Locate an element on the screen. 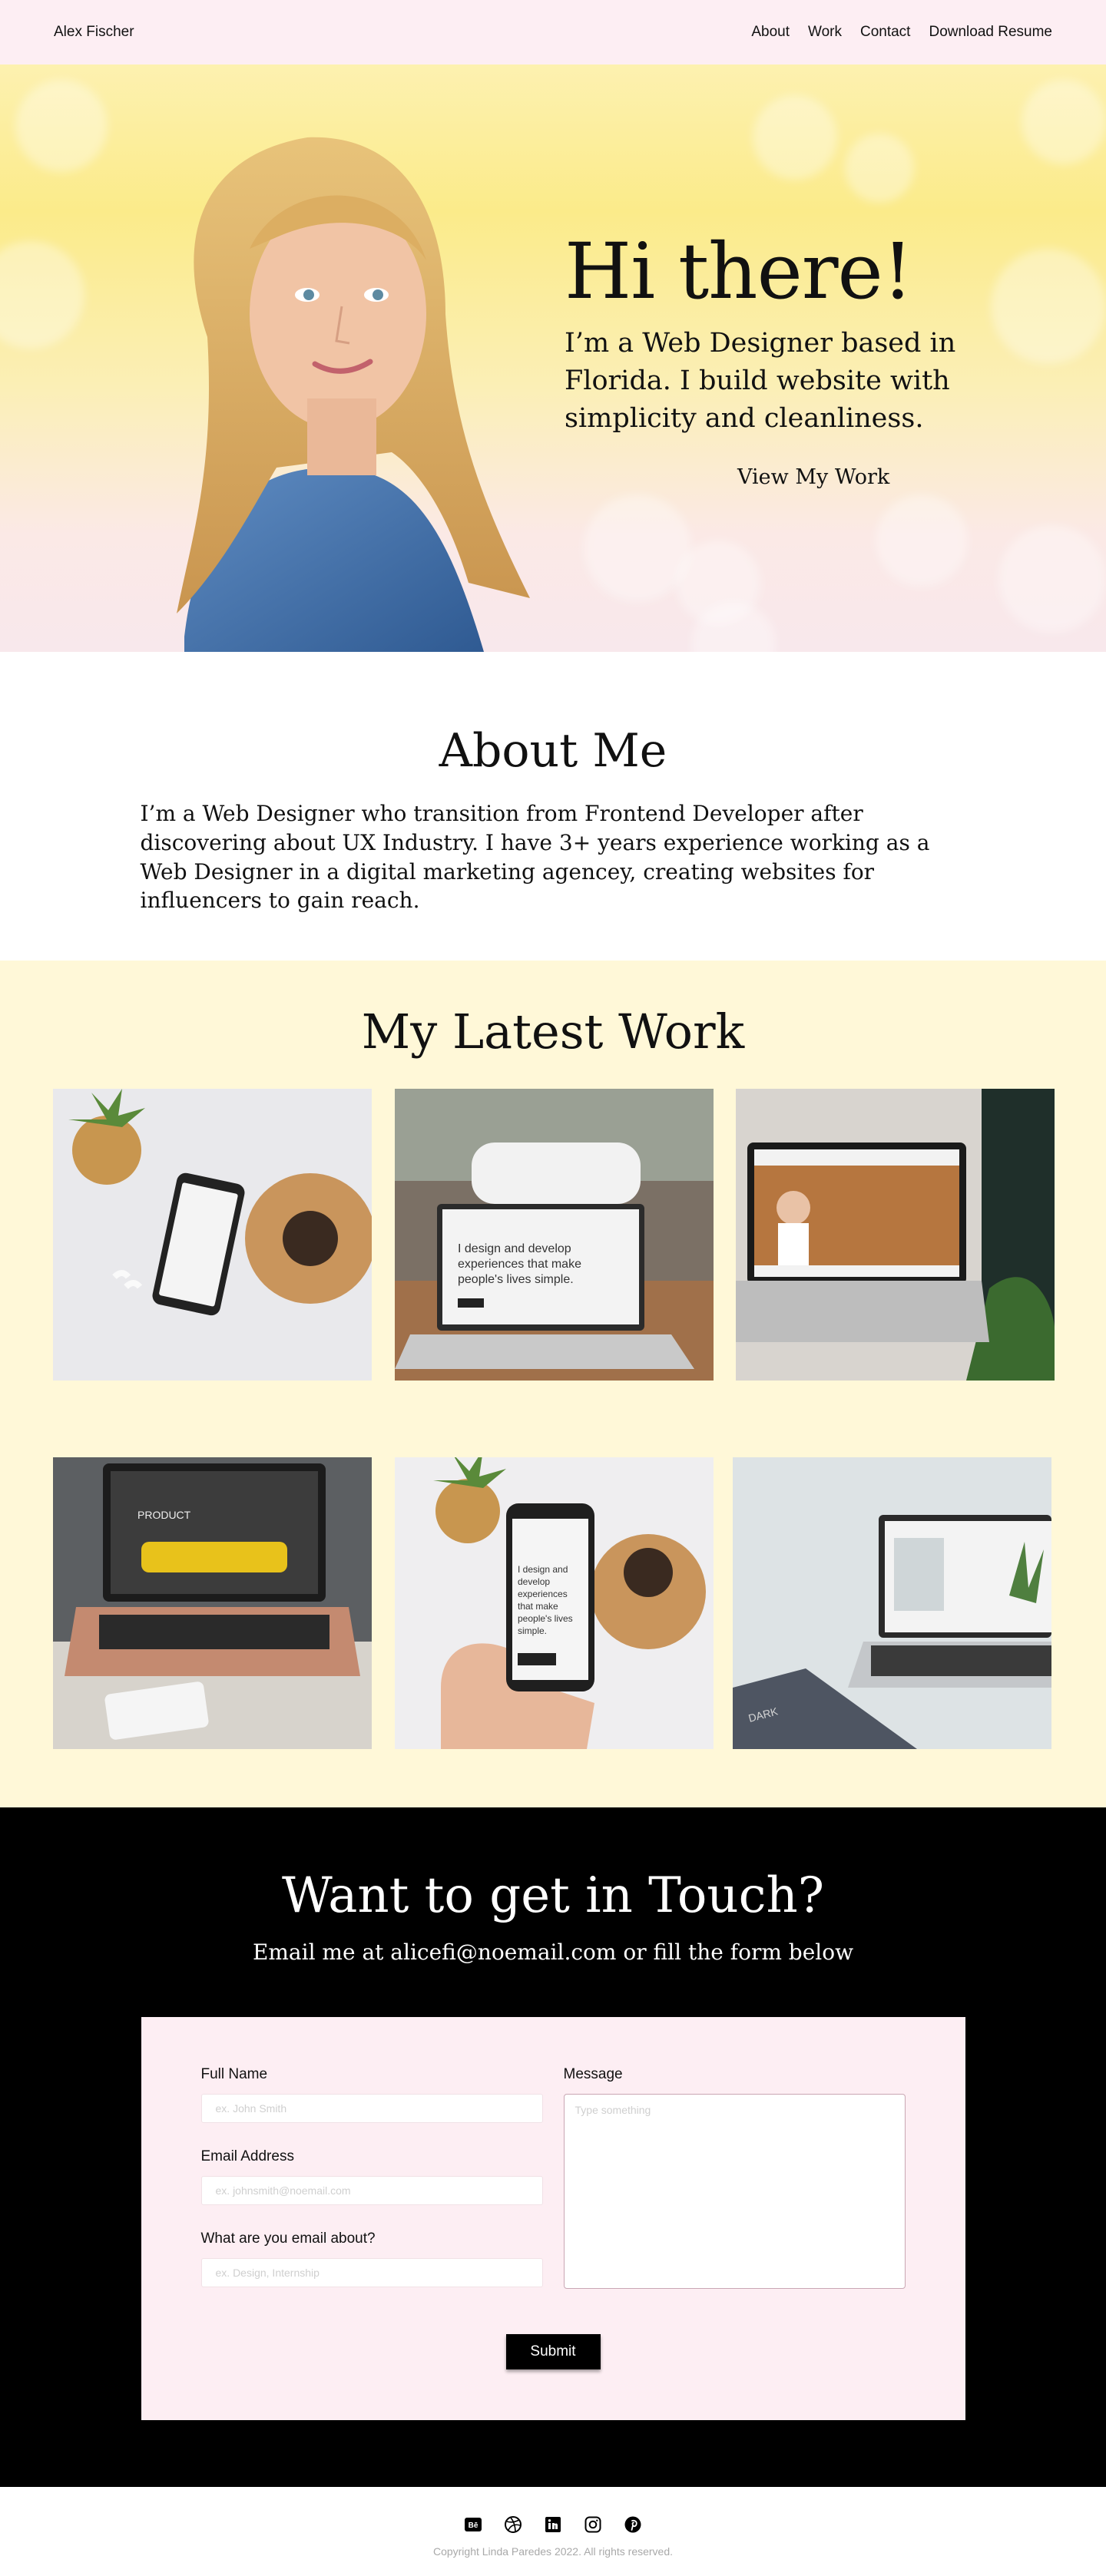 The width and height of the screenshot is (1106, 2576). work-thumbnail-4: PRODUCT is located at coordinates (213, 1603).